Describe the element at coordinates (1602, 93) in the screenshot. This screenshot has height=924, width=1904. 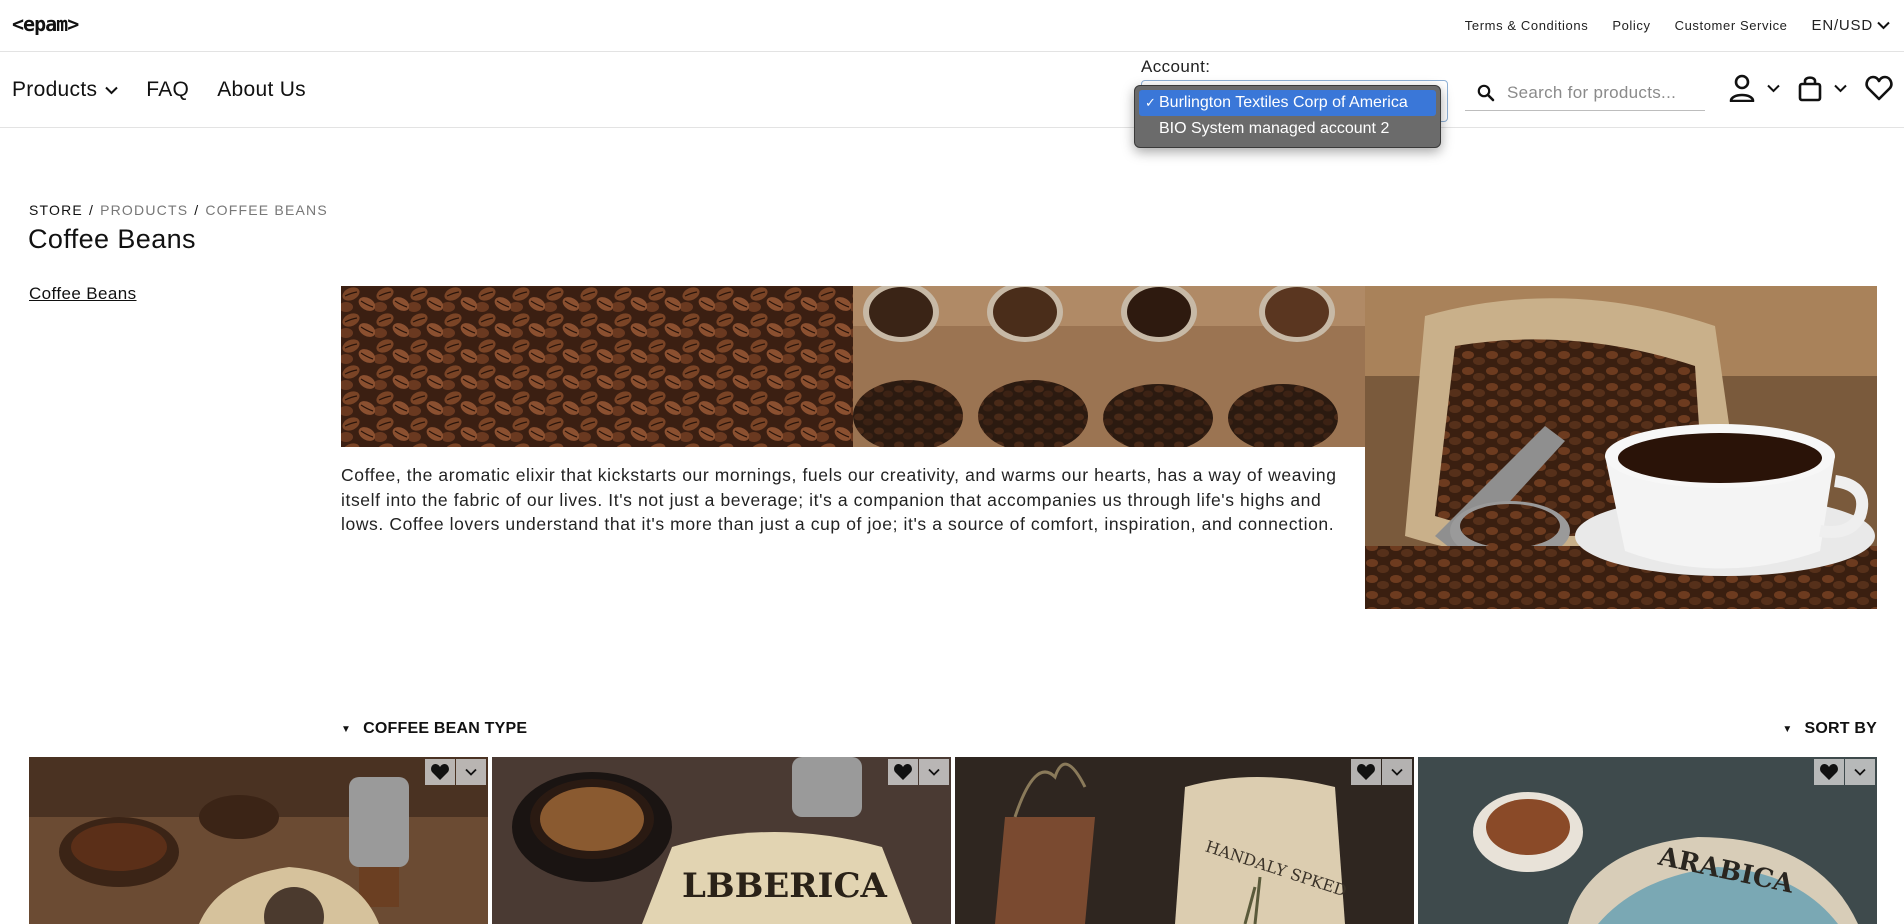
I see `search-input` at that location.